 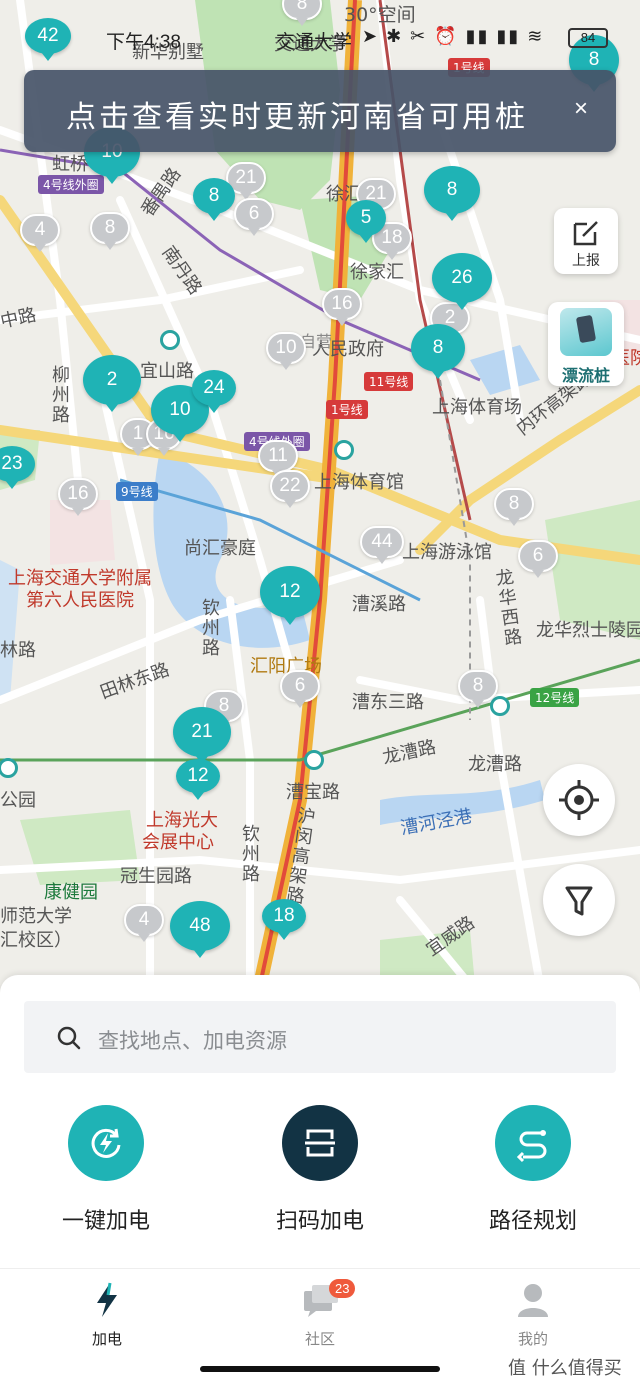 What do you see at coordinates (69, 1038) in the screenshot?
I see `search-icon` at bounding box center [69, 1038].